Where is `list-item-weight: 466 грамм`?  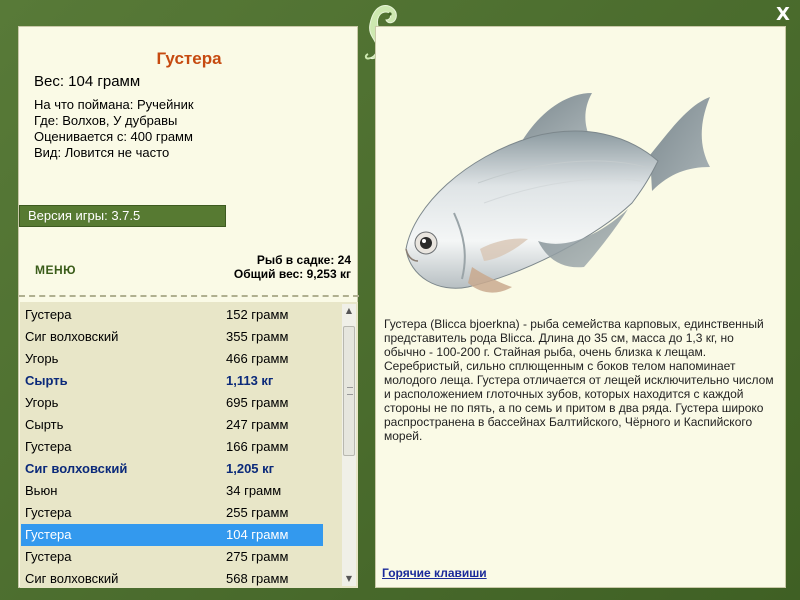 list-item-weight: 466 грамм is located at coordinates (257, 358).